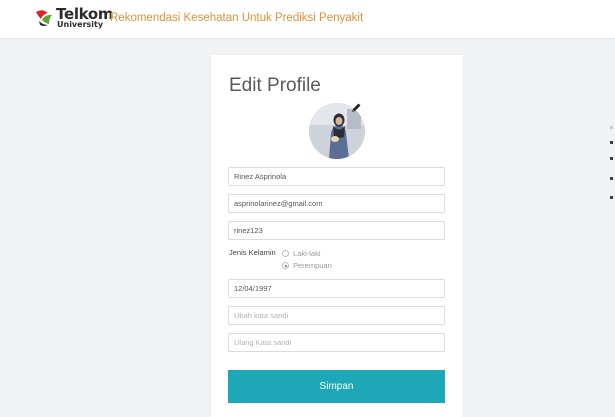 This screenshot has width=615, height=417. What do you see at coordinates (80, 24) in the screenshot?
I see `logo-text-university: University` at bounding box center [80, 24].